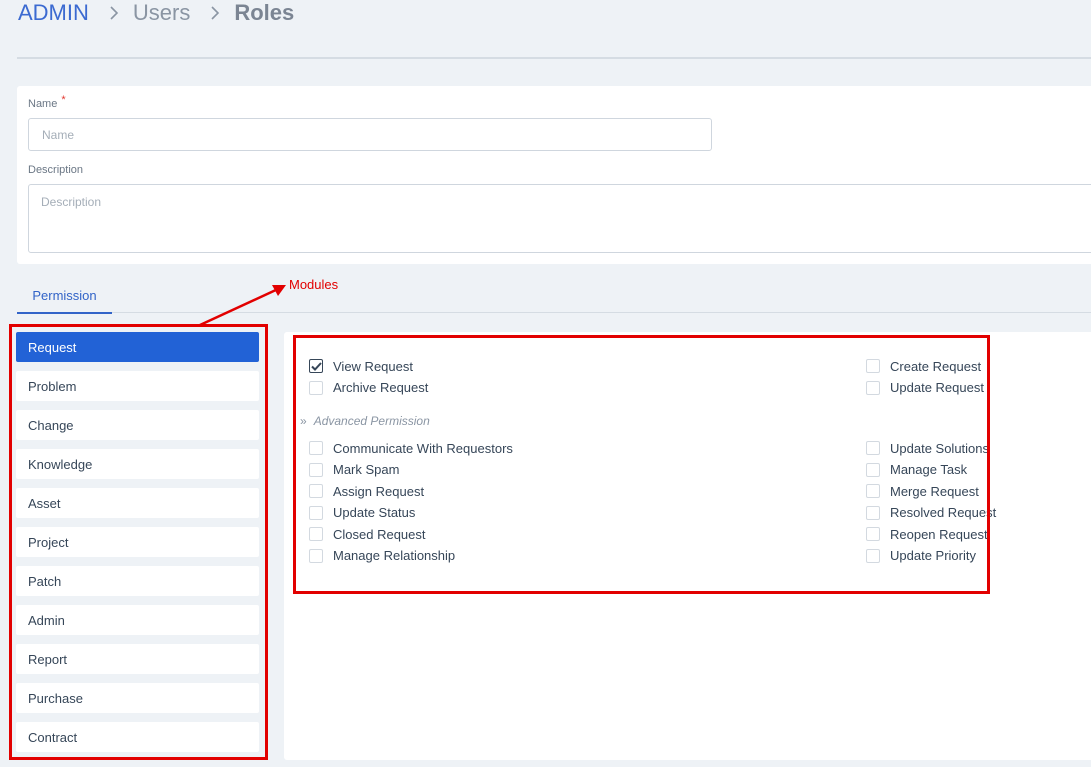 This screenshot has height=767, width=1091. Describe the element at coordinates (53, 13) in the screenshot. I see `breadcrumb-admin: ADMIN` at that location.